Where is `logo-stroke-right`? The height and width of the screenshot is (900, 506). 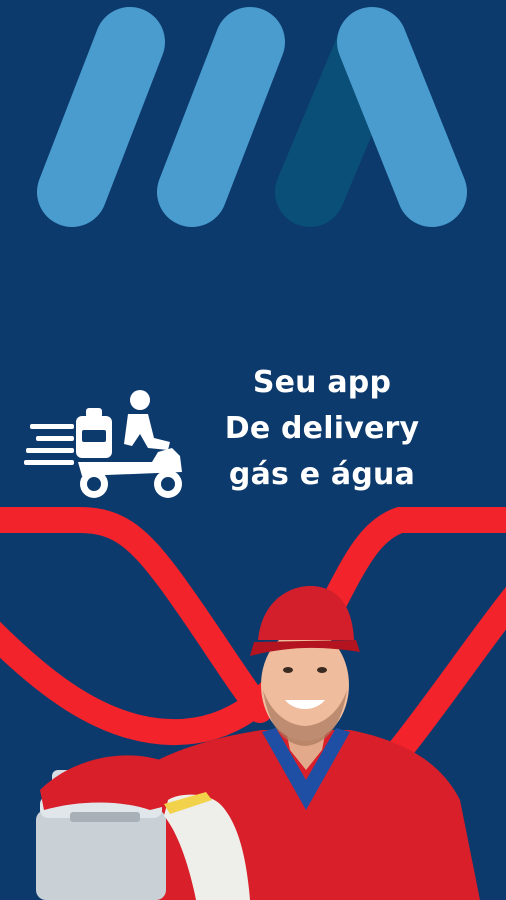 logo-stroke-right is located at coordinates (402, 117).